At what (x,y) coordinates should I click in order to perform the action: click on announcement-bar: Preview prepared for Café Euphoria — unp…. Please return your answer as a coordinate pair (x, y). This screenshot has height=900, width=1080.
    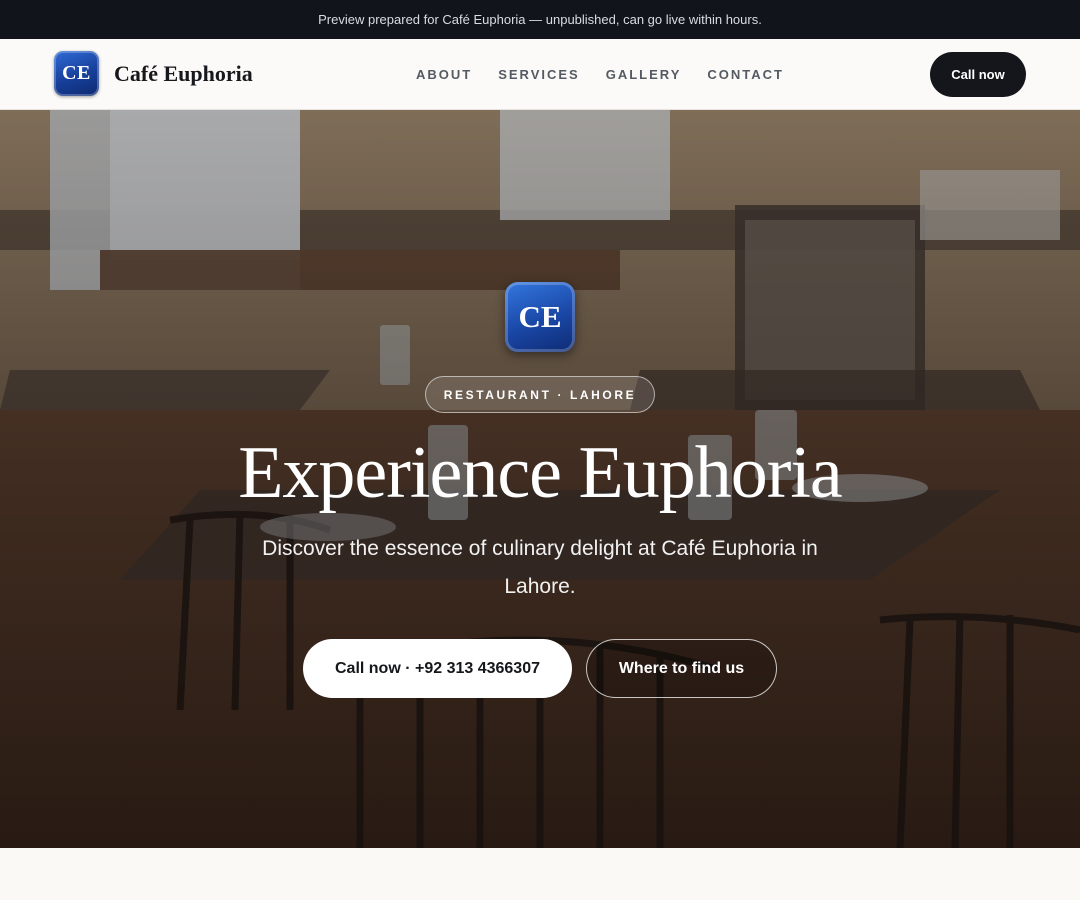
    Looking at the image, I should click on (540, 19).